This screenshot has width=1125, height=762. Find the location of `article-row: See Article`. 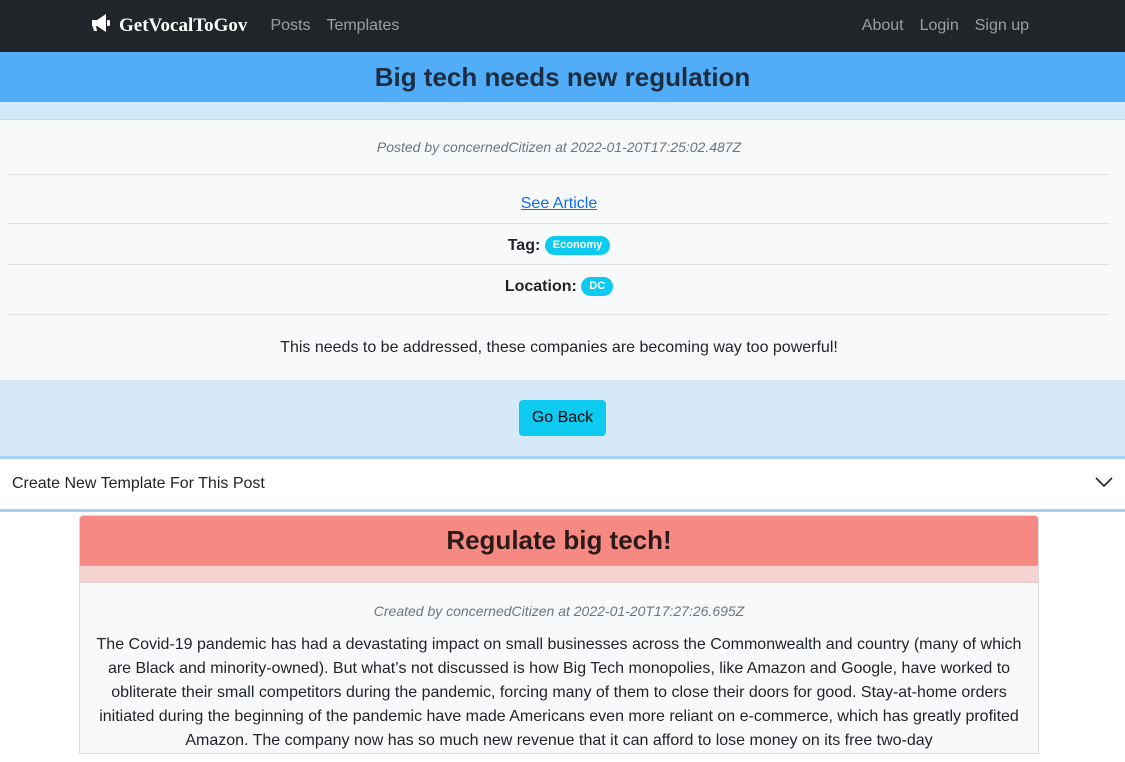

article-row: See Article is located at coordinates (559, 199).